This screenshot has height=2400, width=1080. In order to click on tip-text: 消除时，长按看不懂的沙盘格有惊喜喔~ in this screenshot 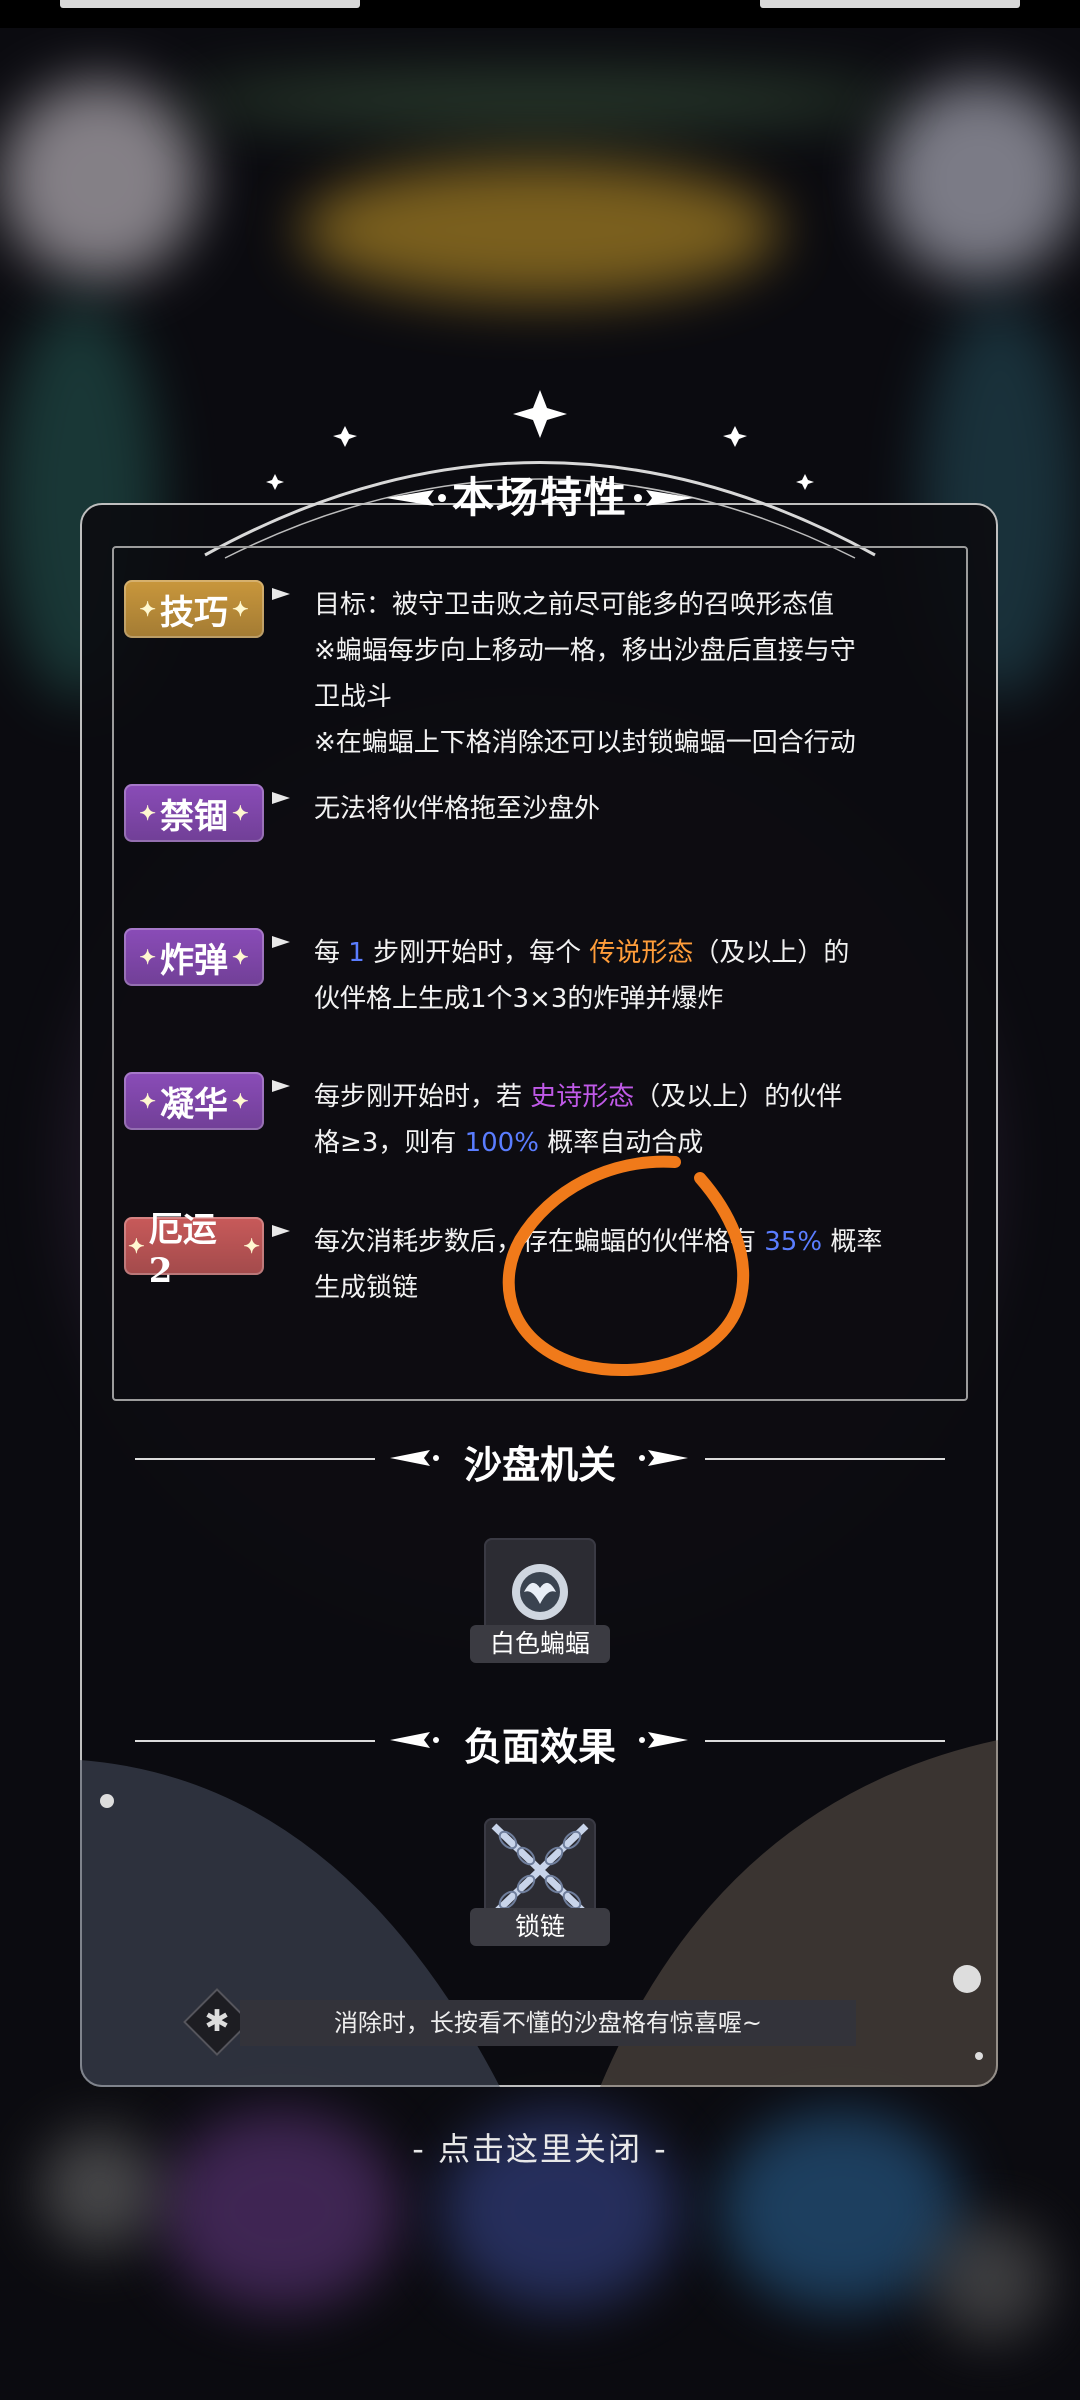, I will do `click(548, 2023)`.